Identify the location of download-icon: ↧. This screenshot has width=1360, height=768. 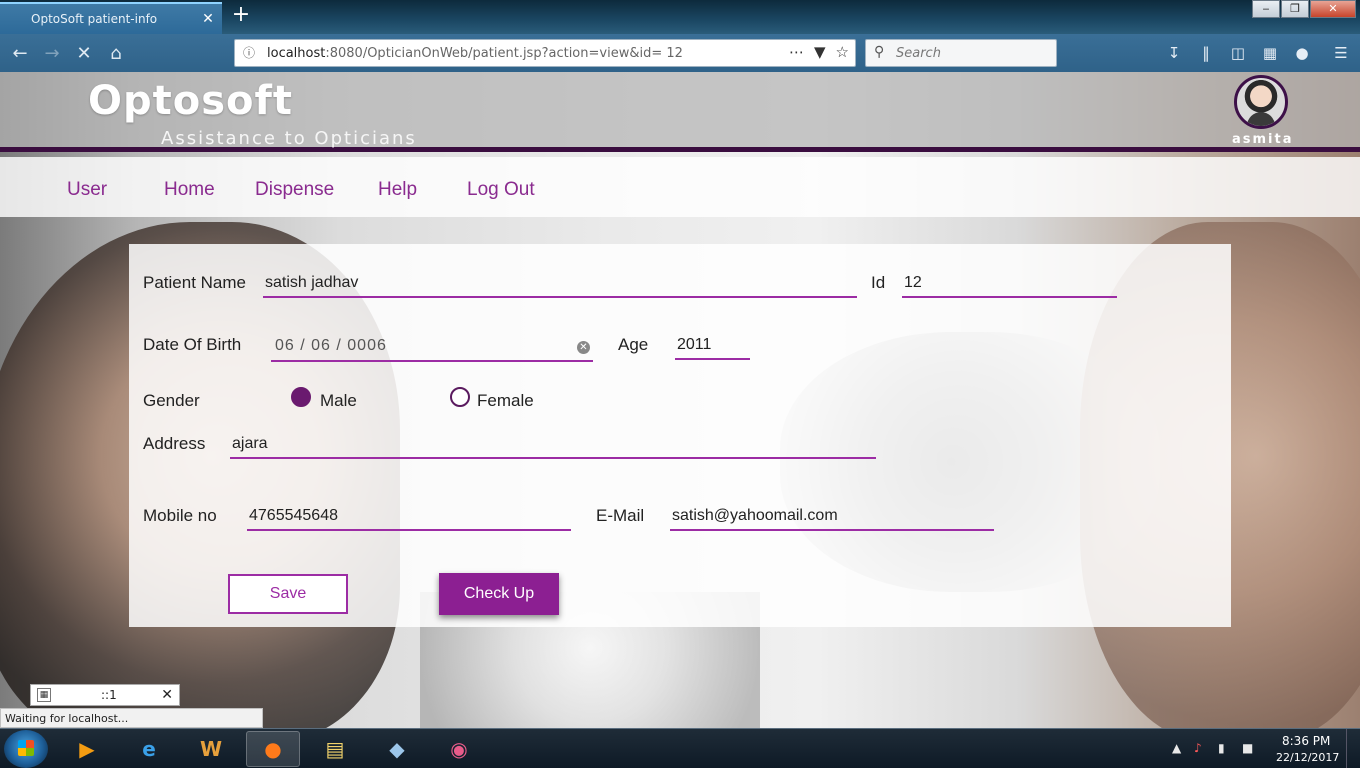
(1174, 53).